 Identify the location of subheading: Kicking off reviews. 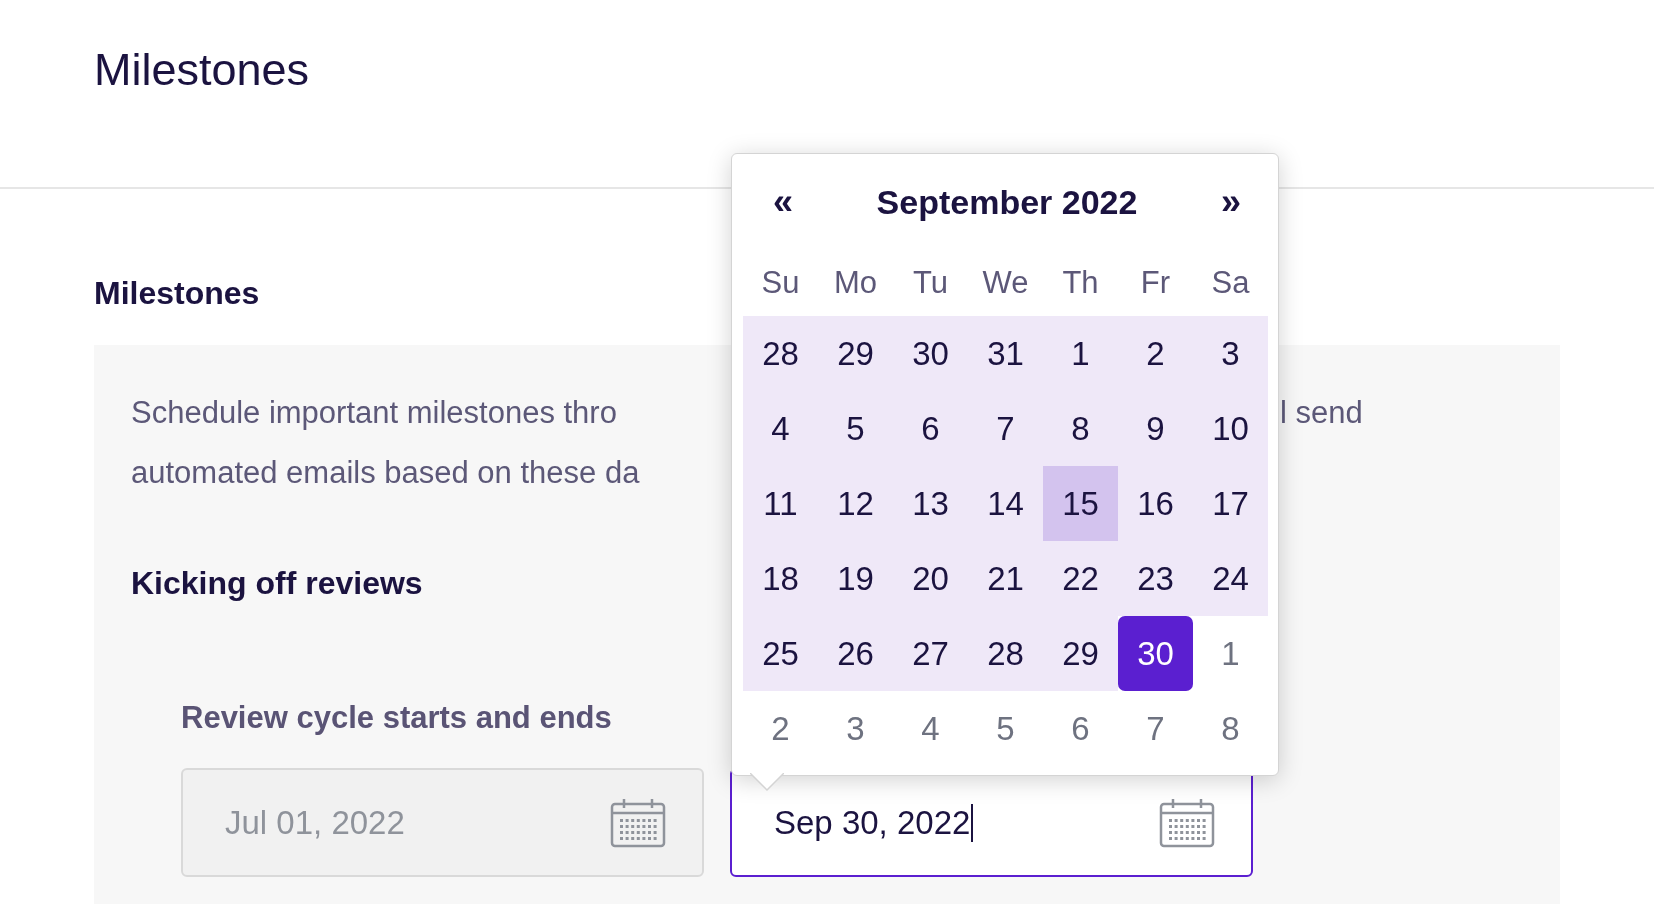
(277, 583).